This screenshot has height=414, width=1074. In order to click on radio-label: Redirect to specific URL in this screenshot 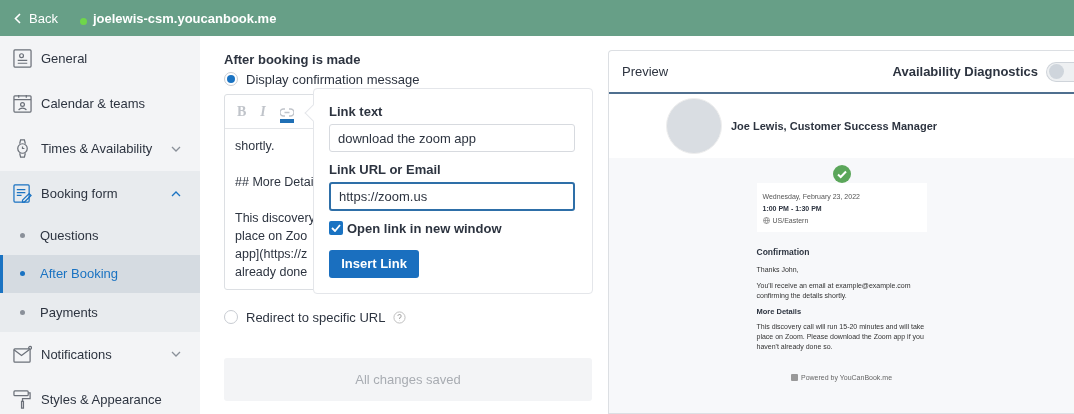, I will do `click(316, 317)`.